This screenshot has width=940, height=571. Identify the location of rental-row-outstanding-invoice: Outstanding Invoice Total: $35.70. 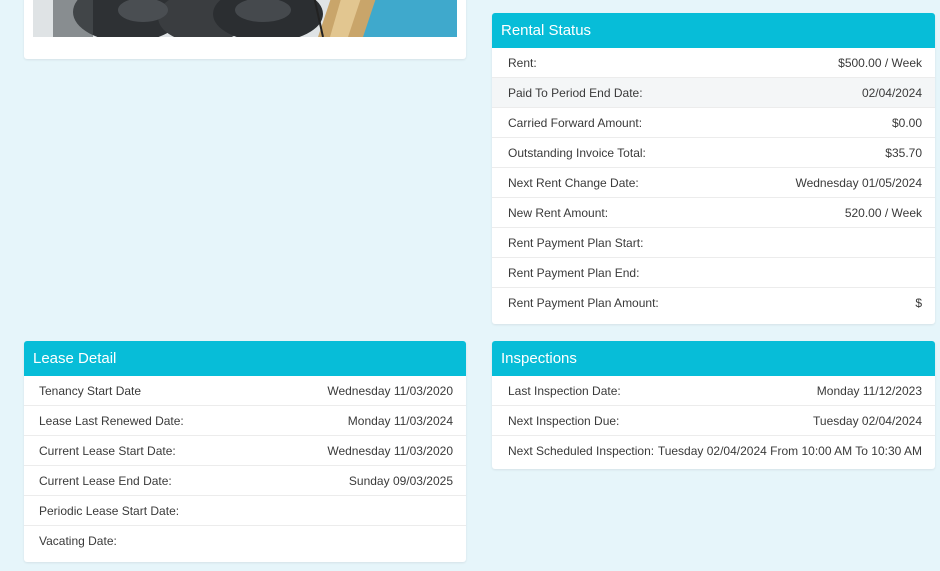
(713, 153).